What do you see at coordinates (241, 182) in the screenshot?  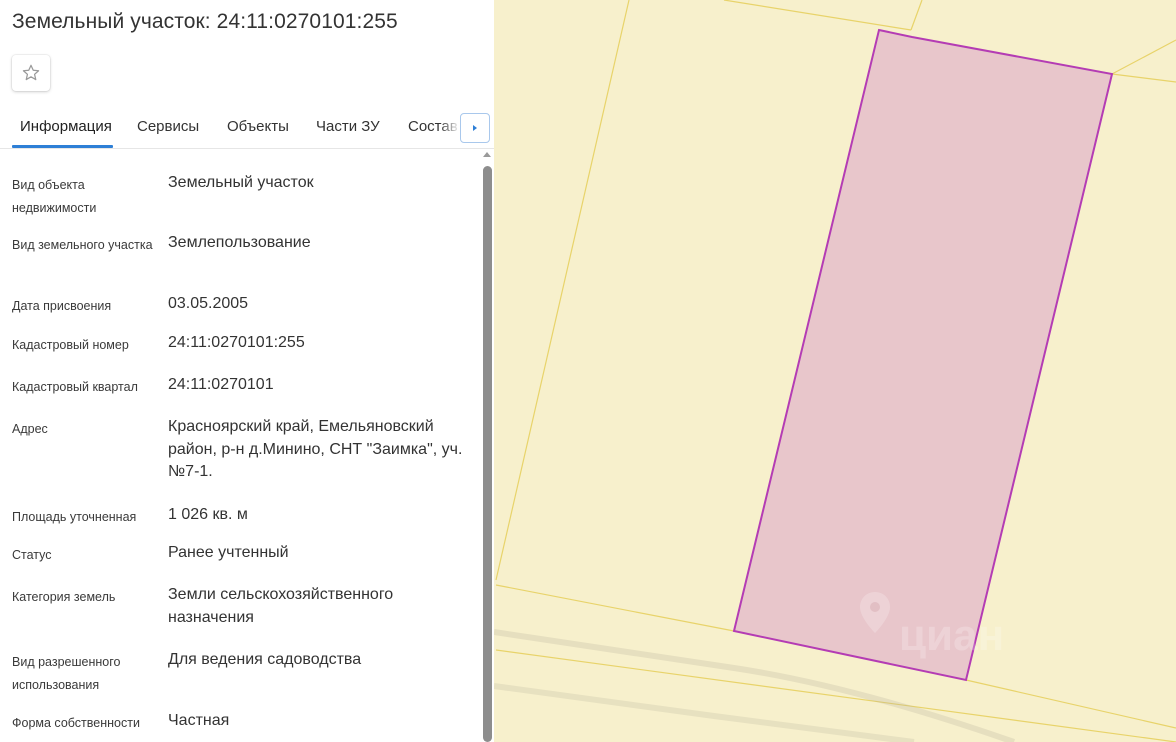 I see `info-value: Земельный участок` at bounding box center [241, 182].